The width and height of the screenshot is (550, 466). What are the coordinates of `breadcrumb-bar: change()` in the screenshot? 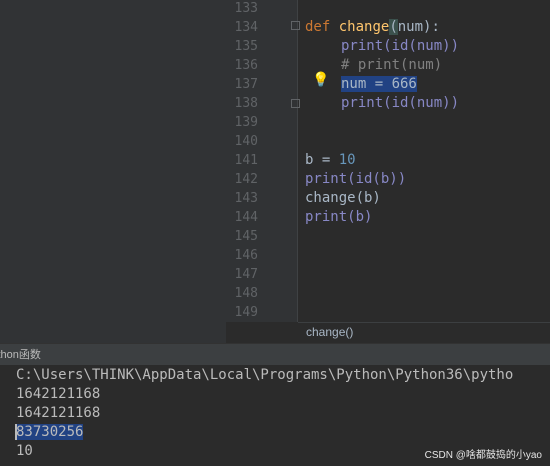 It's located at (424, 333).